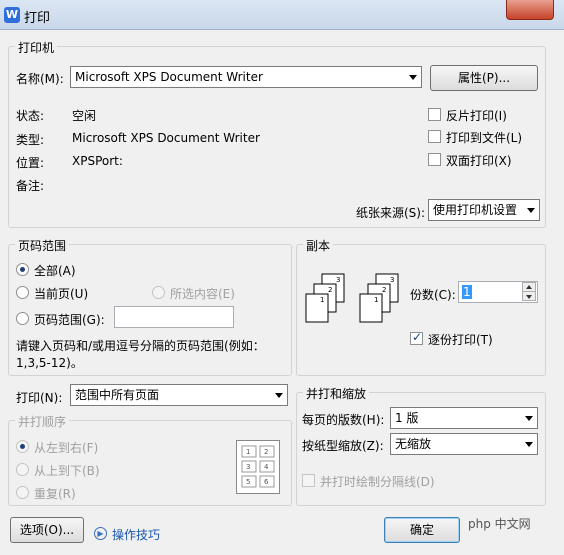  Describe the element at coordinates (467, 292) in the screenshot. I see `copies-count-value: 1` at that location.